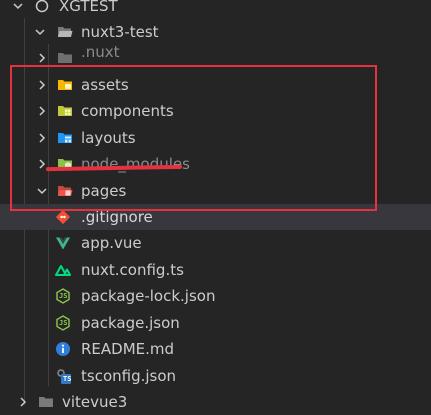  What do you see at coordinates (215, 164) in the screenshot?
I see `folder-row-node-modules: node_modules` at bounding box center [215, 164].